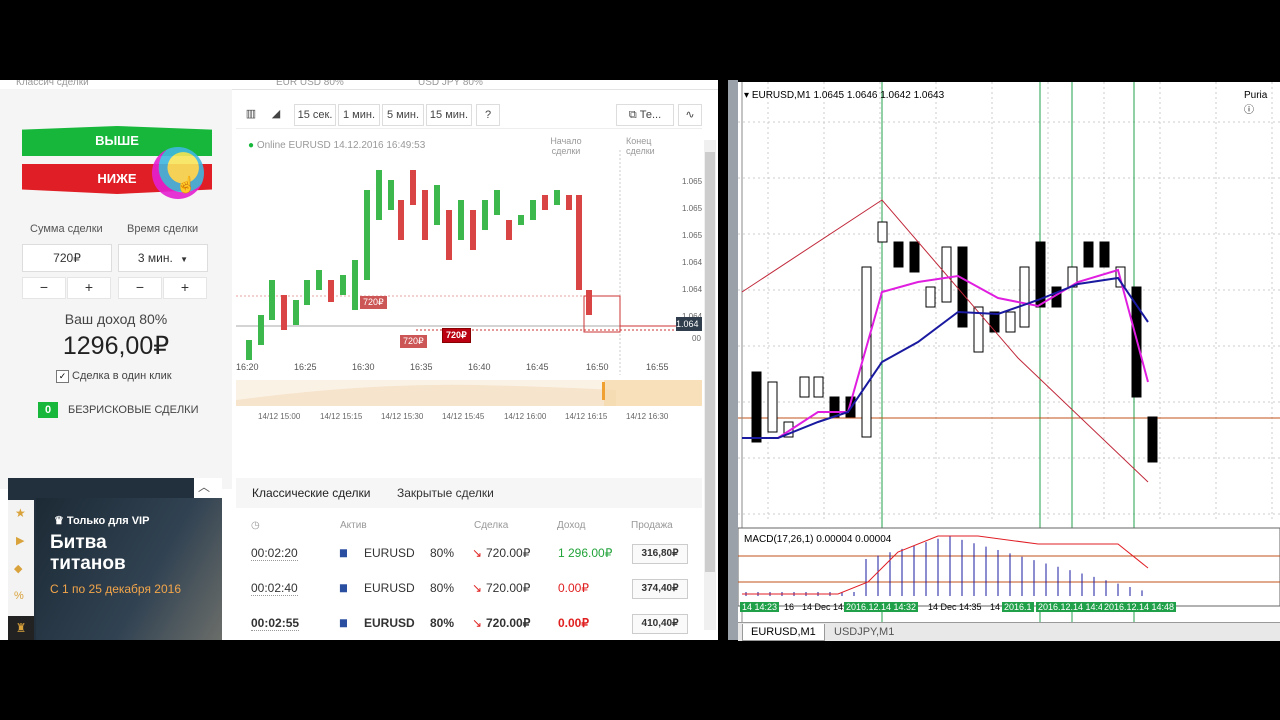  What do you see at coordinates (818, 539) in the screenshot?
I see `macd-label: MACD(17,26,1) 0.00004 0.00004` at bounding box center [818, 539].